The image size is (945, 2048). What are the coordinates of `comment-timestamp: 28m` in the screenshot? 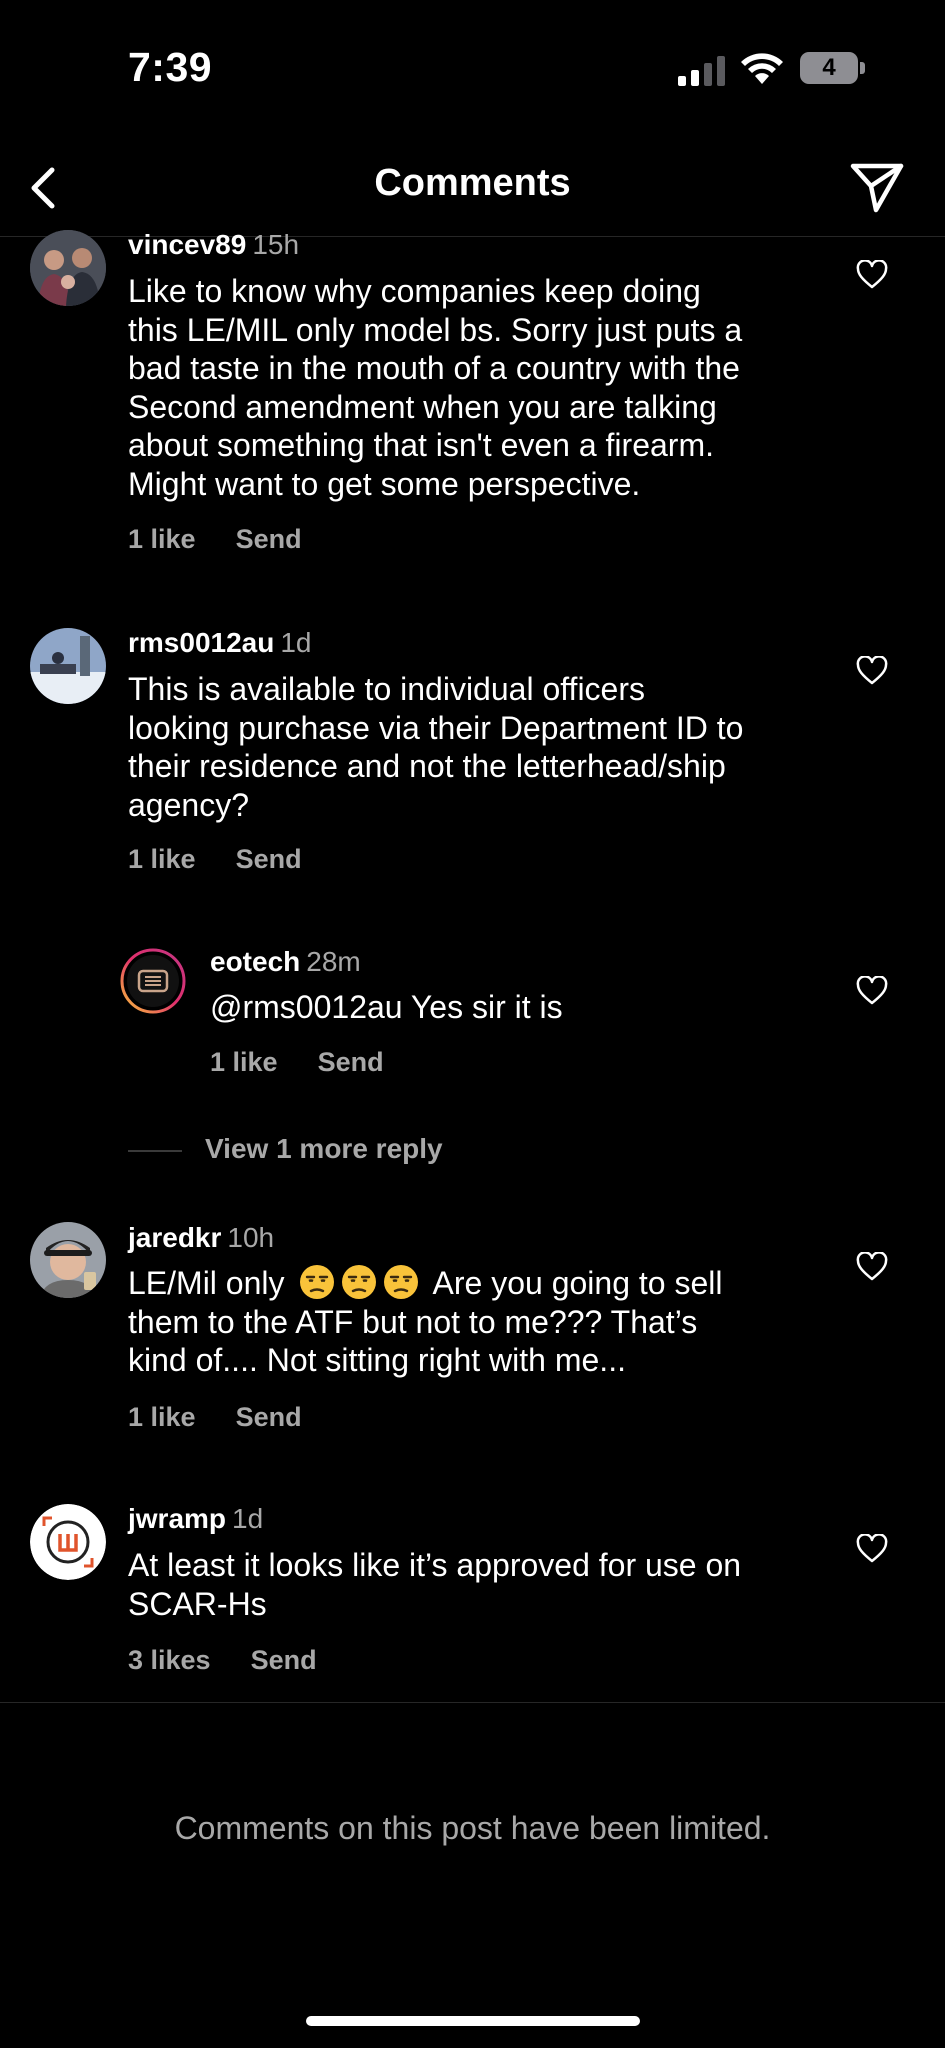 It's located at (333, 961).